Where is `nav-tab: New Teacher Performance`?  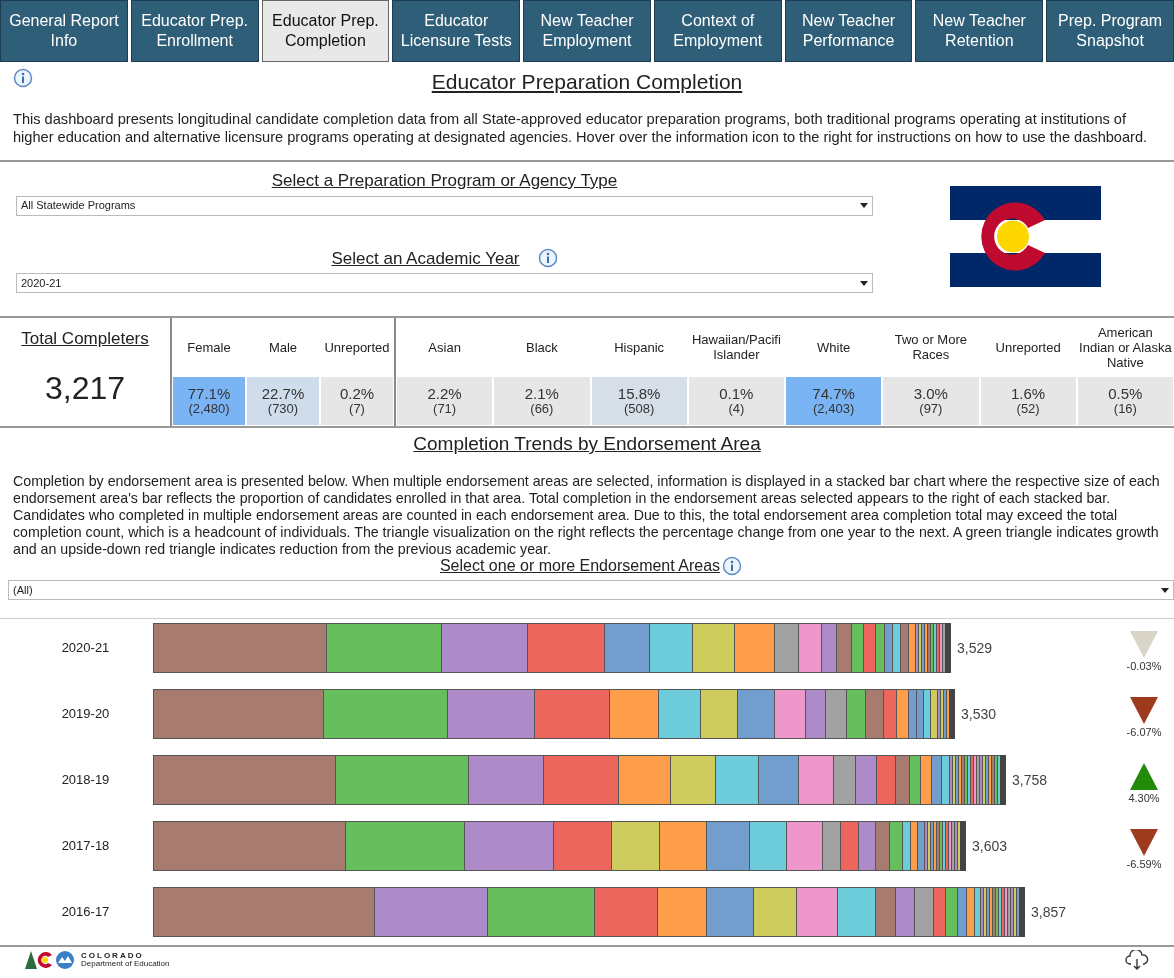
nav-tab: New Teacher Performance is located at coordinates (848, 31).